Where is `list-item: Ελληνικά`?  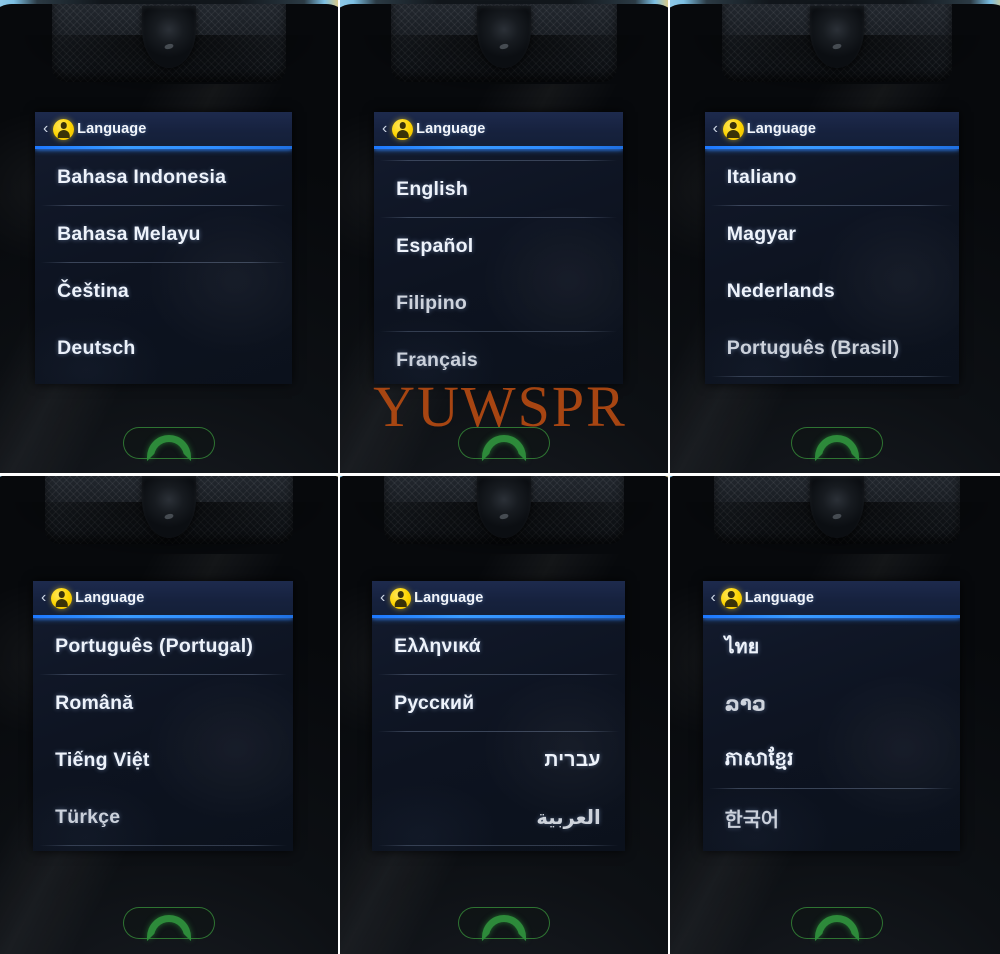
list-item: Ελληνικά is located at coordinates (498, 646).